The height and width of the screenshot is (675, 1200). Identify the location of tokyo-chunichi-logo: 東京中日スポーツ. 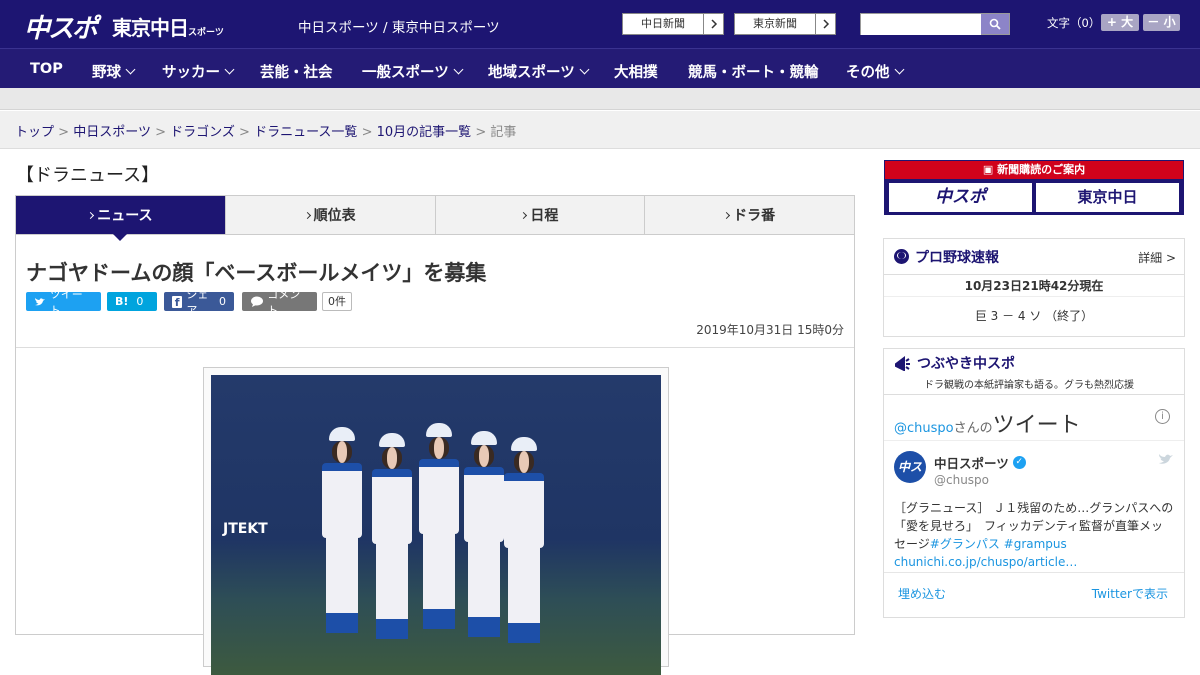
(168, 26).